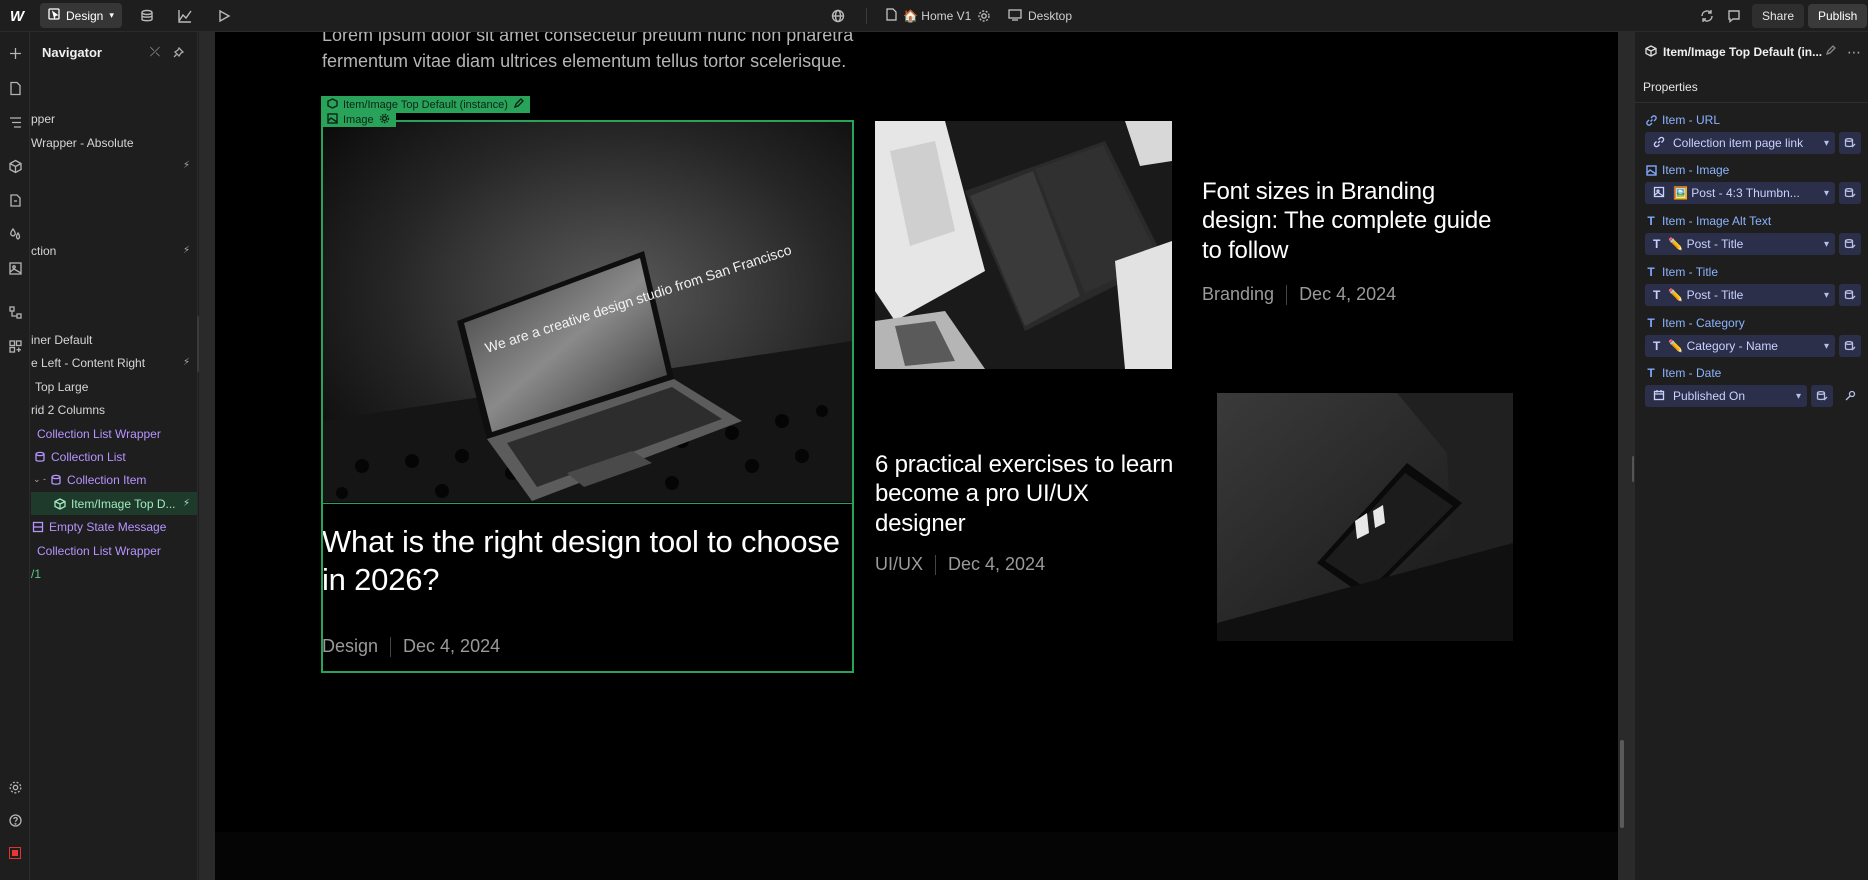  What do you see at coordinates (1734, 16) in the screenshot?
I see `comments-icon` at bounding box center [1734, 16].